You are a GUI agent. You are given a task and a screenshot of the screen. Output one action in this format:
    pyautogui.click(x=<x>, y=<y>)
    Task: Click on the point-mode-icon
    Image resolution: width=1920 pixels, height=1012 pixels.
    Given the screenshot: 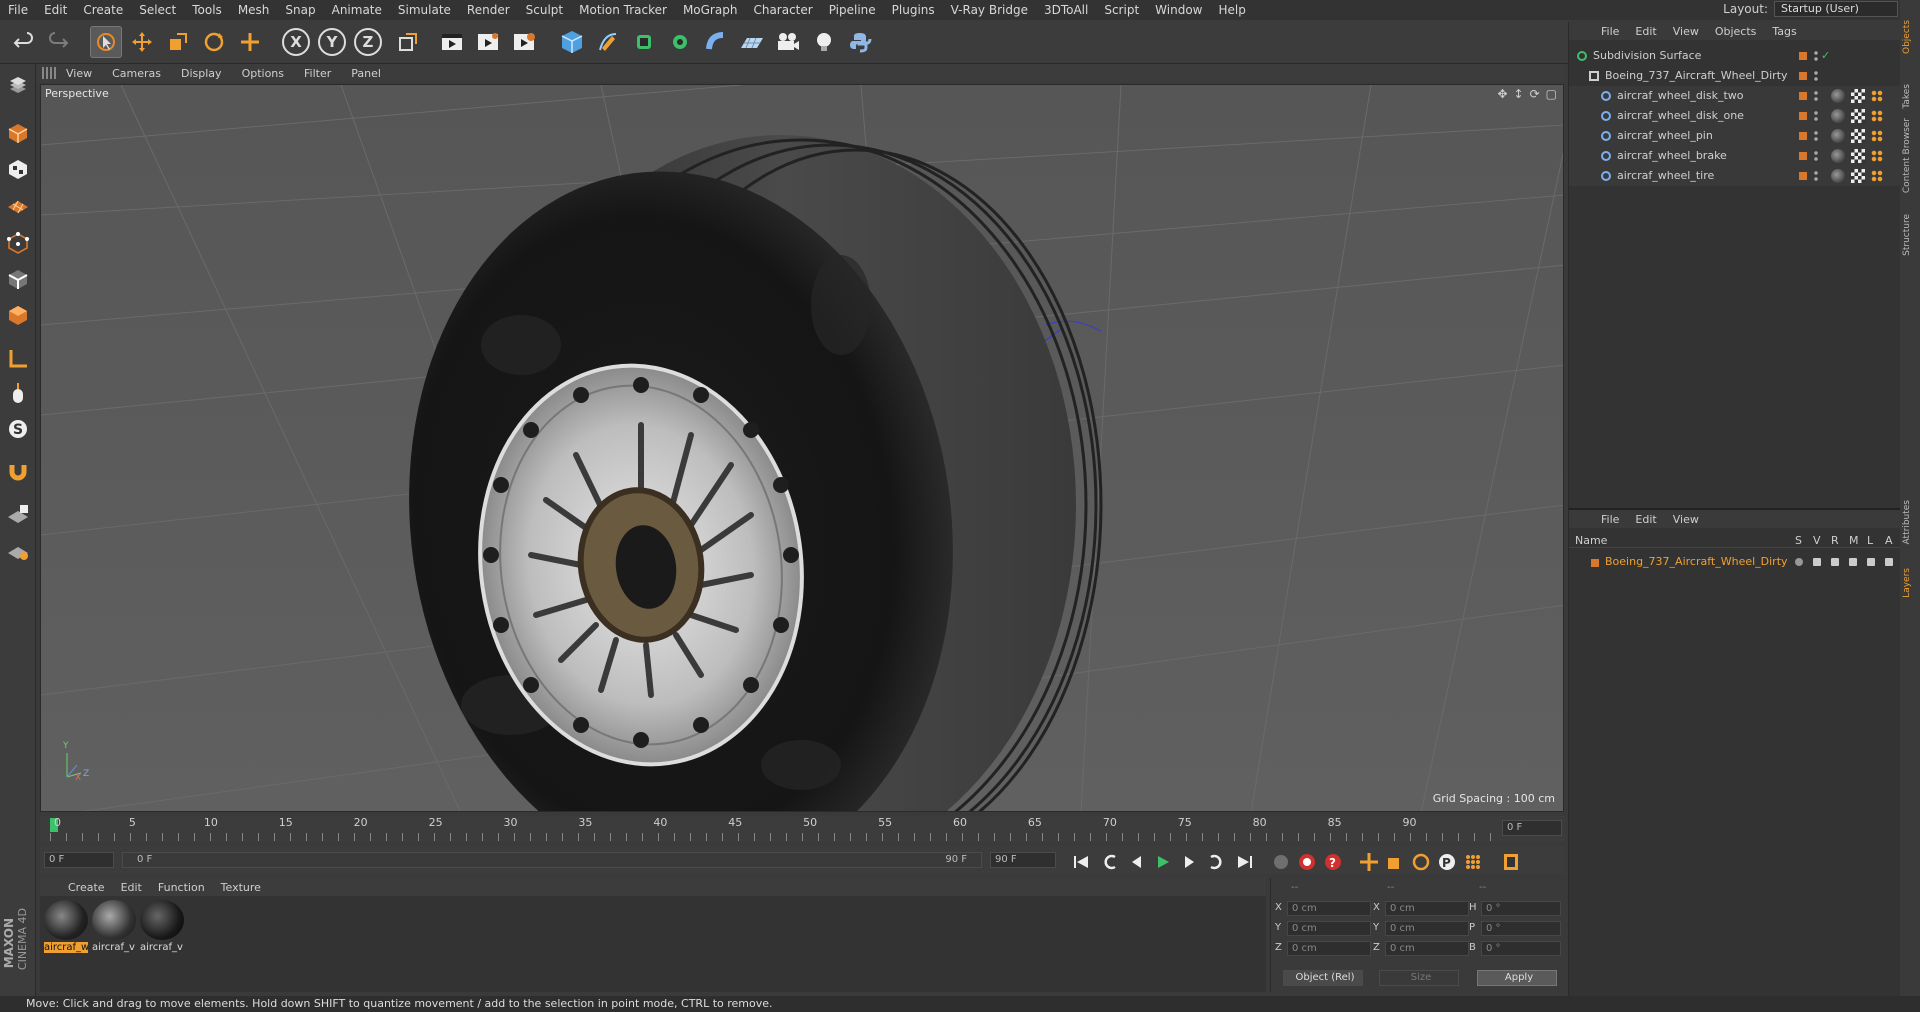 What is the action you would take?
    pyautogui.click(x=18, y=243)
    